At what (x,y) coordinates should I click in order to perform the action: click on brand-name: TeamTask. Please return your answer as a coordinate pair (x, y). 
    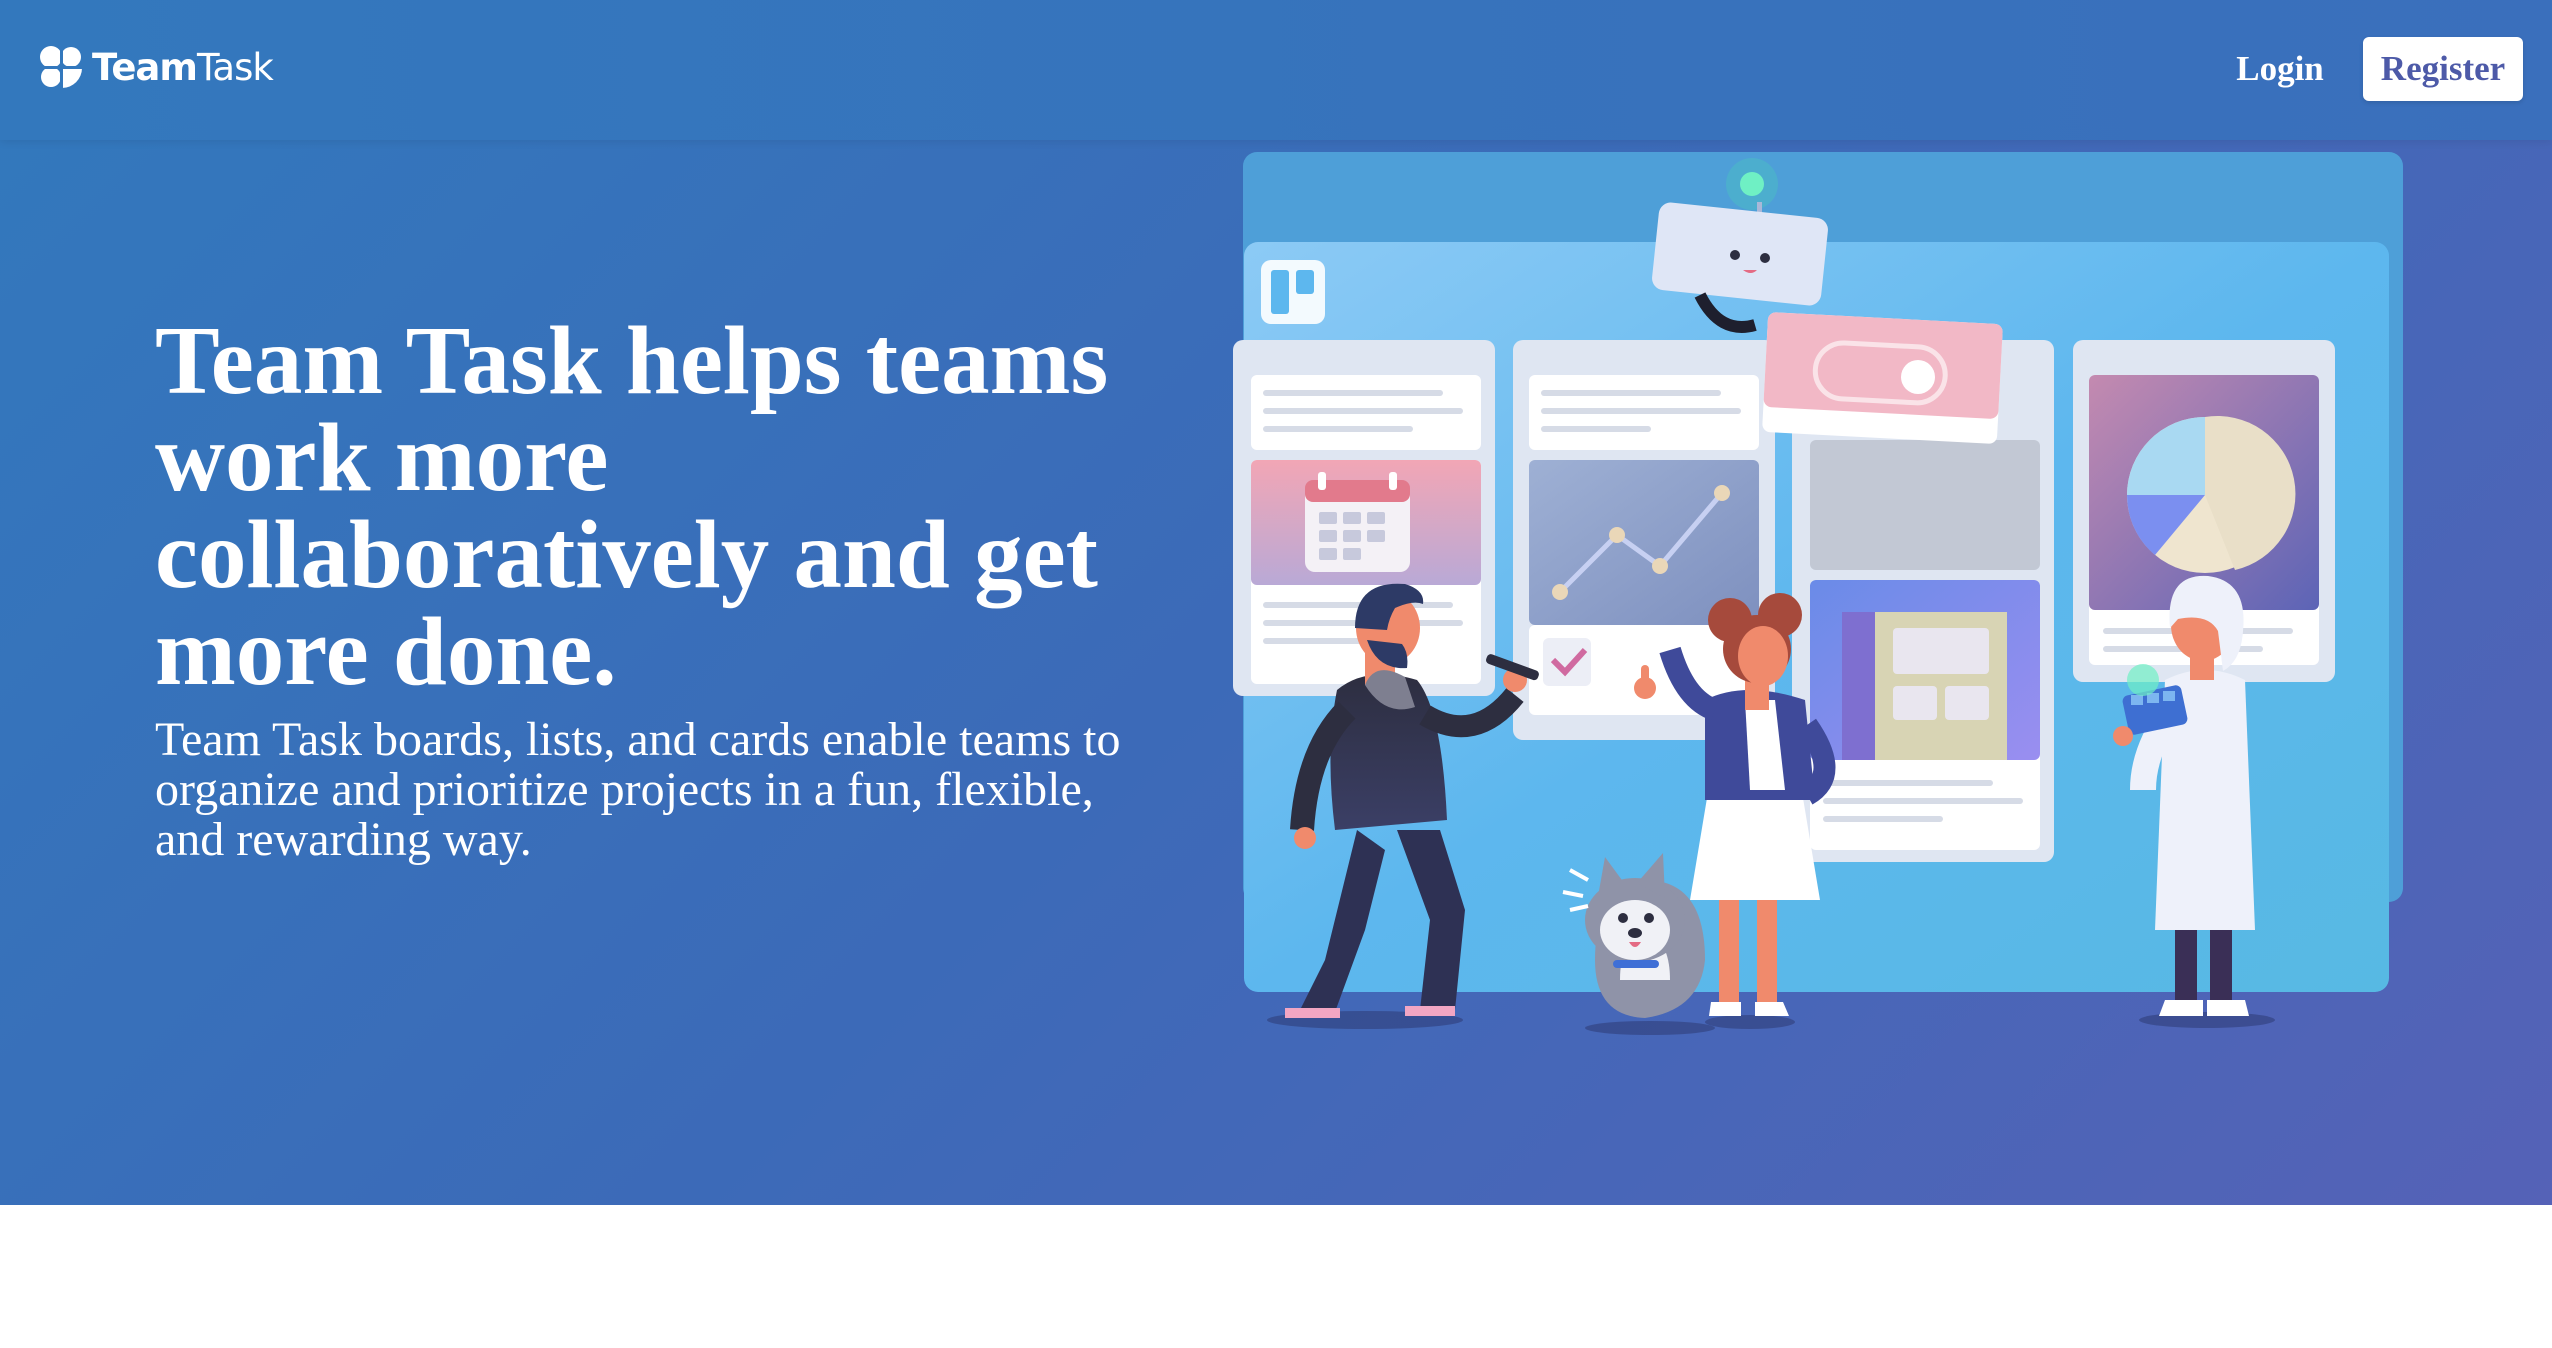
    Looking at the image, I should click on (183, 67).